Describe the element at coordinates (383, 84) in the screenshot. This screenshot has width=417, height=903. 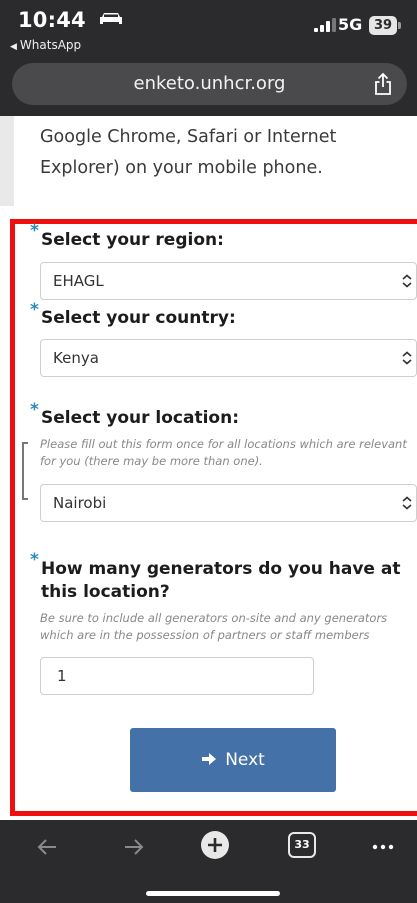
I see `share-icon` at that location.